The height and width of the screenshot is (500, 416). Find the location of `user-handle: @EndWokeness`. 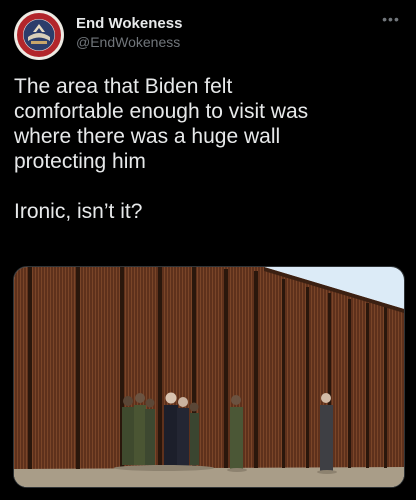

user-handle: @EndWokeness is located at coordinates (129, 42).